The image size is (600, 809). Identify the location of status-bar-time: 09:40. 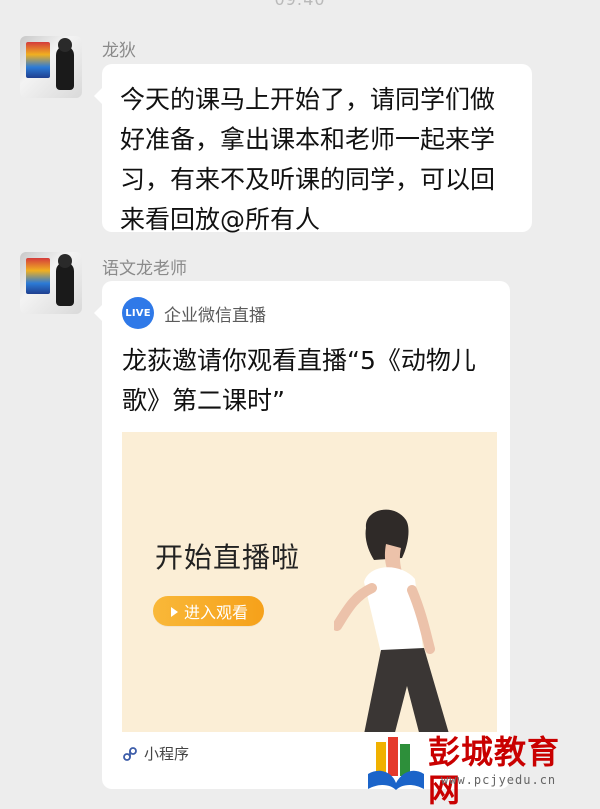
(300, 4).